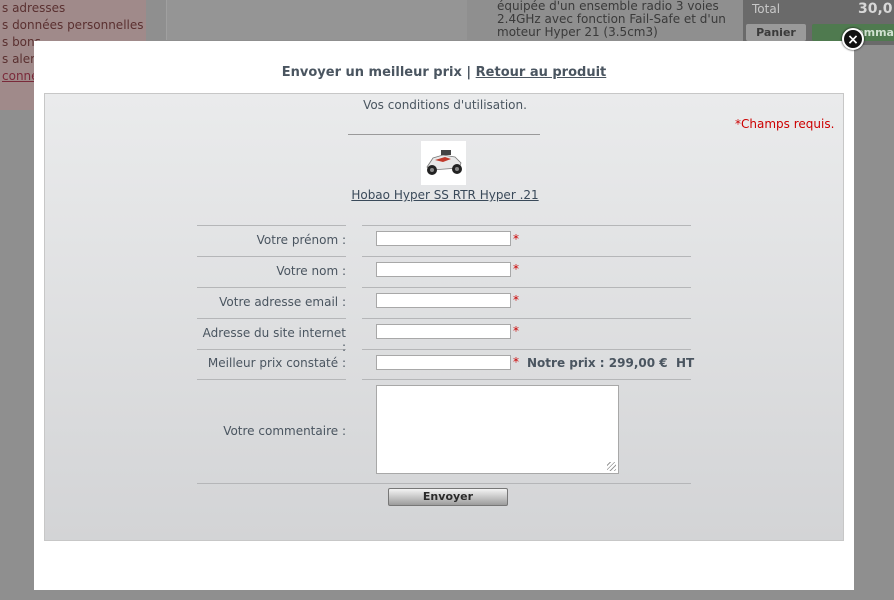 The width and height of the screenshot is (894, 600). I want to click on close-icon: ×, so click(853, 39).